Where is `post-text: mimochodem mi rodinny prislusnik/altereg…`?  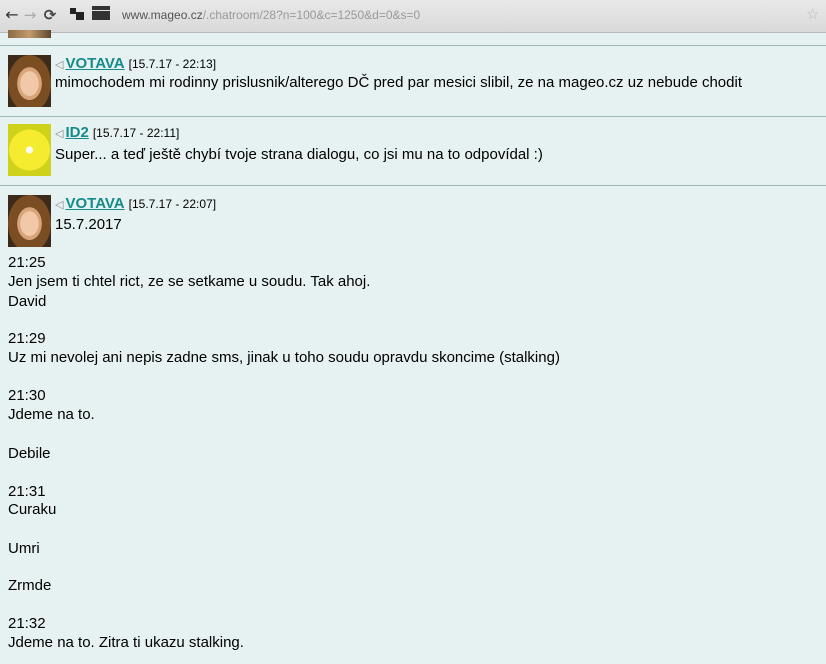 post-text: mimochodem mi rodinny prislusnik/altereg… is located at coordinates (398, 82).